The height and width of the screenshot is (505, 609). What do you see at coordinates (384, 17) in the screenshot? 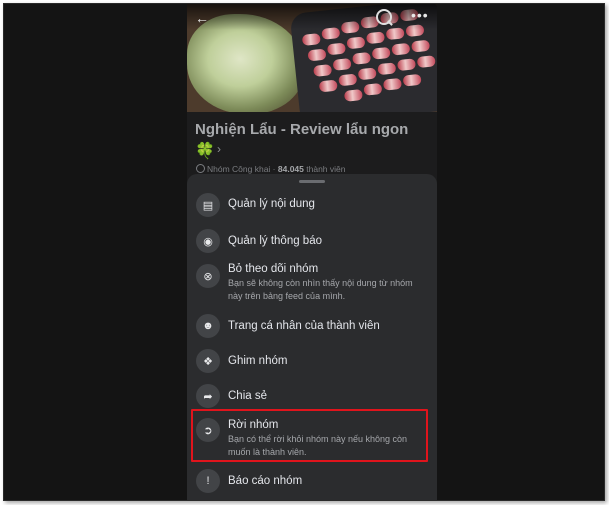
I see `search-icon` at bounding box center [384, 17].